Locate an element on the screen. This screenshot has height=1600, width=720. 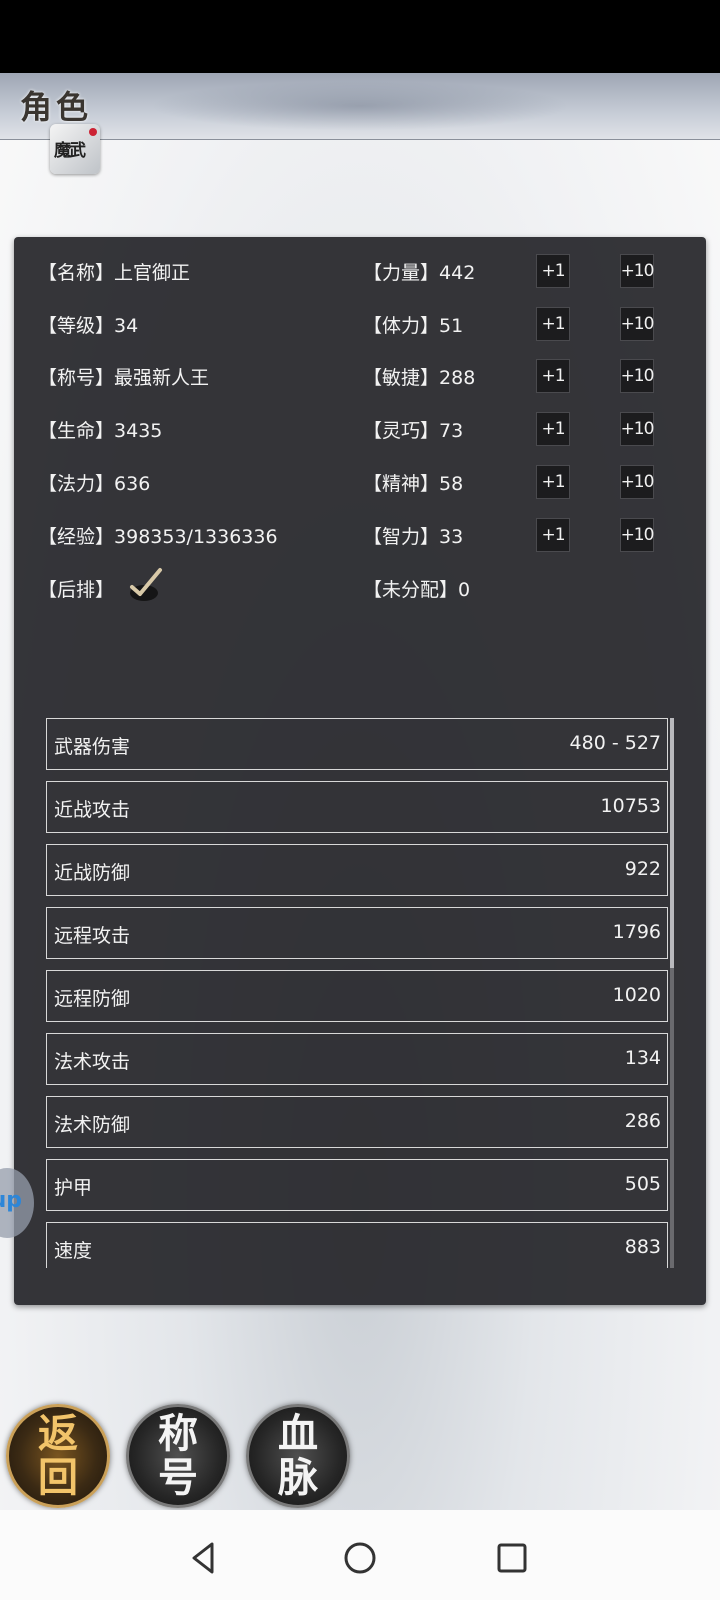
spirit-plus10-button: +10 is located at coordinates (637, 482).